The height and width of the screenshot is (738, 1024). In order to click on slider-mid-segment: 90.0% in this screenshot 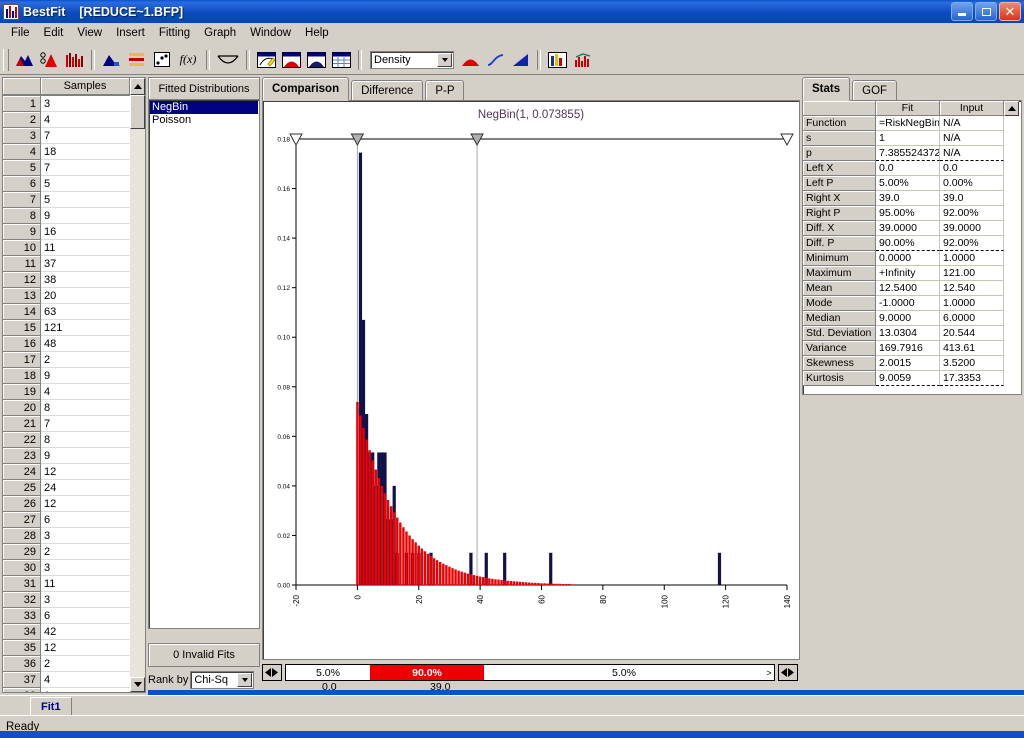, I will do `click(427, 672)`.